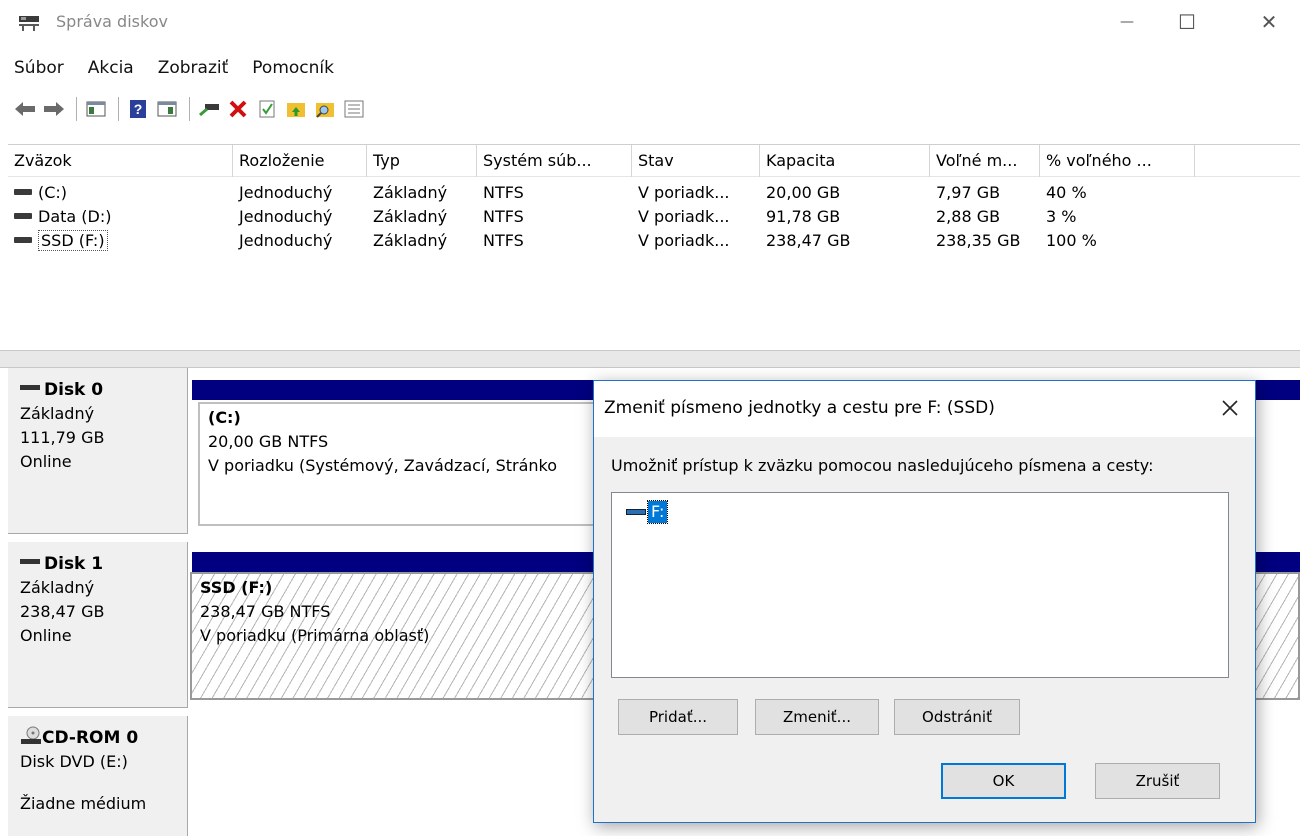 This screenshot has width=1300, height=836. I want to click on back-button, so click(25, 109).